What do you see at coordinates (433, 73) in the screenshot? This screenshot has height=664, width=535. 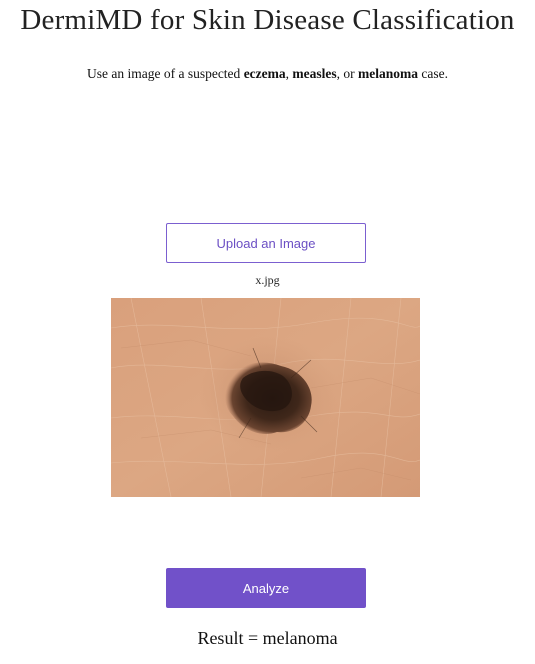 I see `instructions-suffix: case.` at bounding box center [433, 73].